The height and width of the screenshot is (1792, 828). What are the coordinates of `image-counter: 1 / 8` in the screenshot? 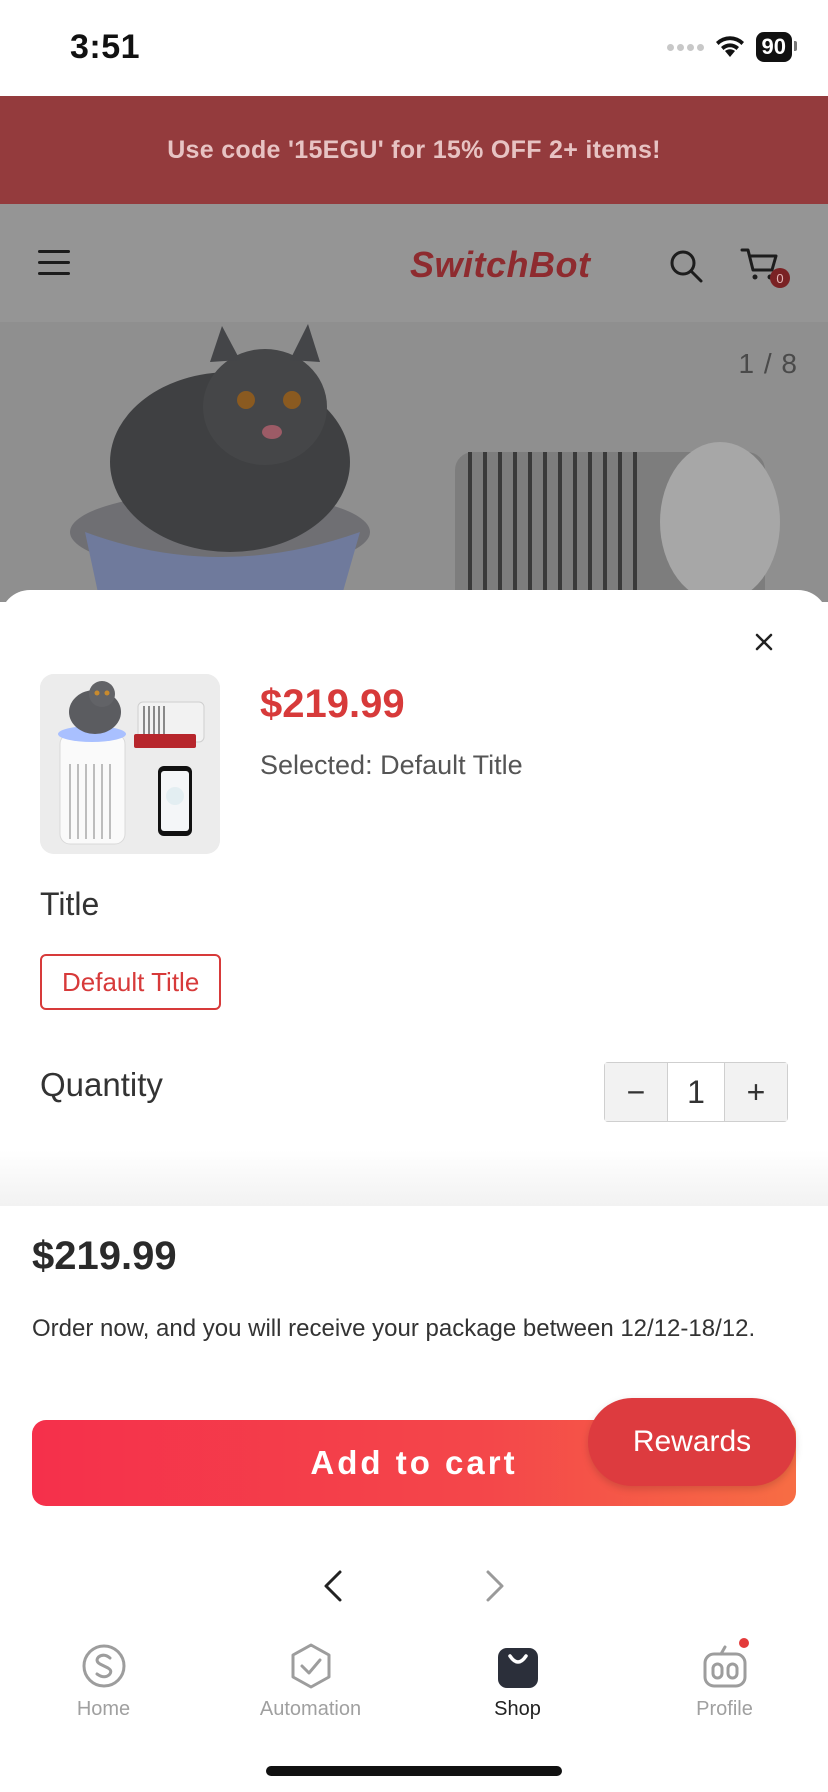 It's located at (768, 363).